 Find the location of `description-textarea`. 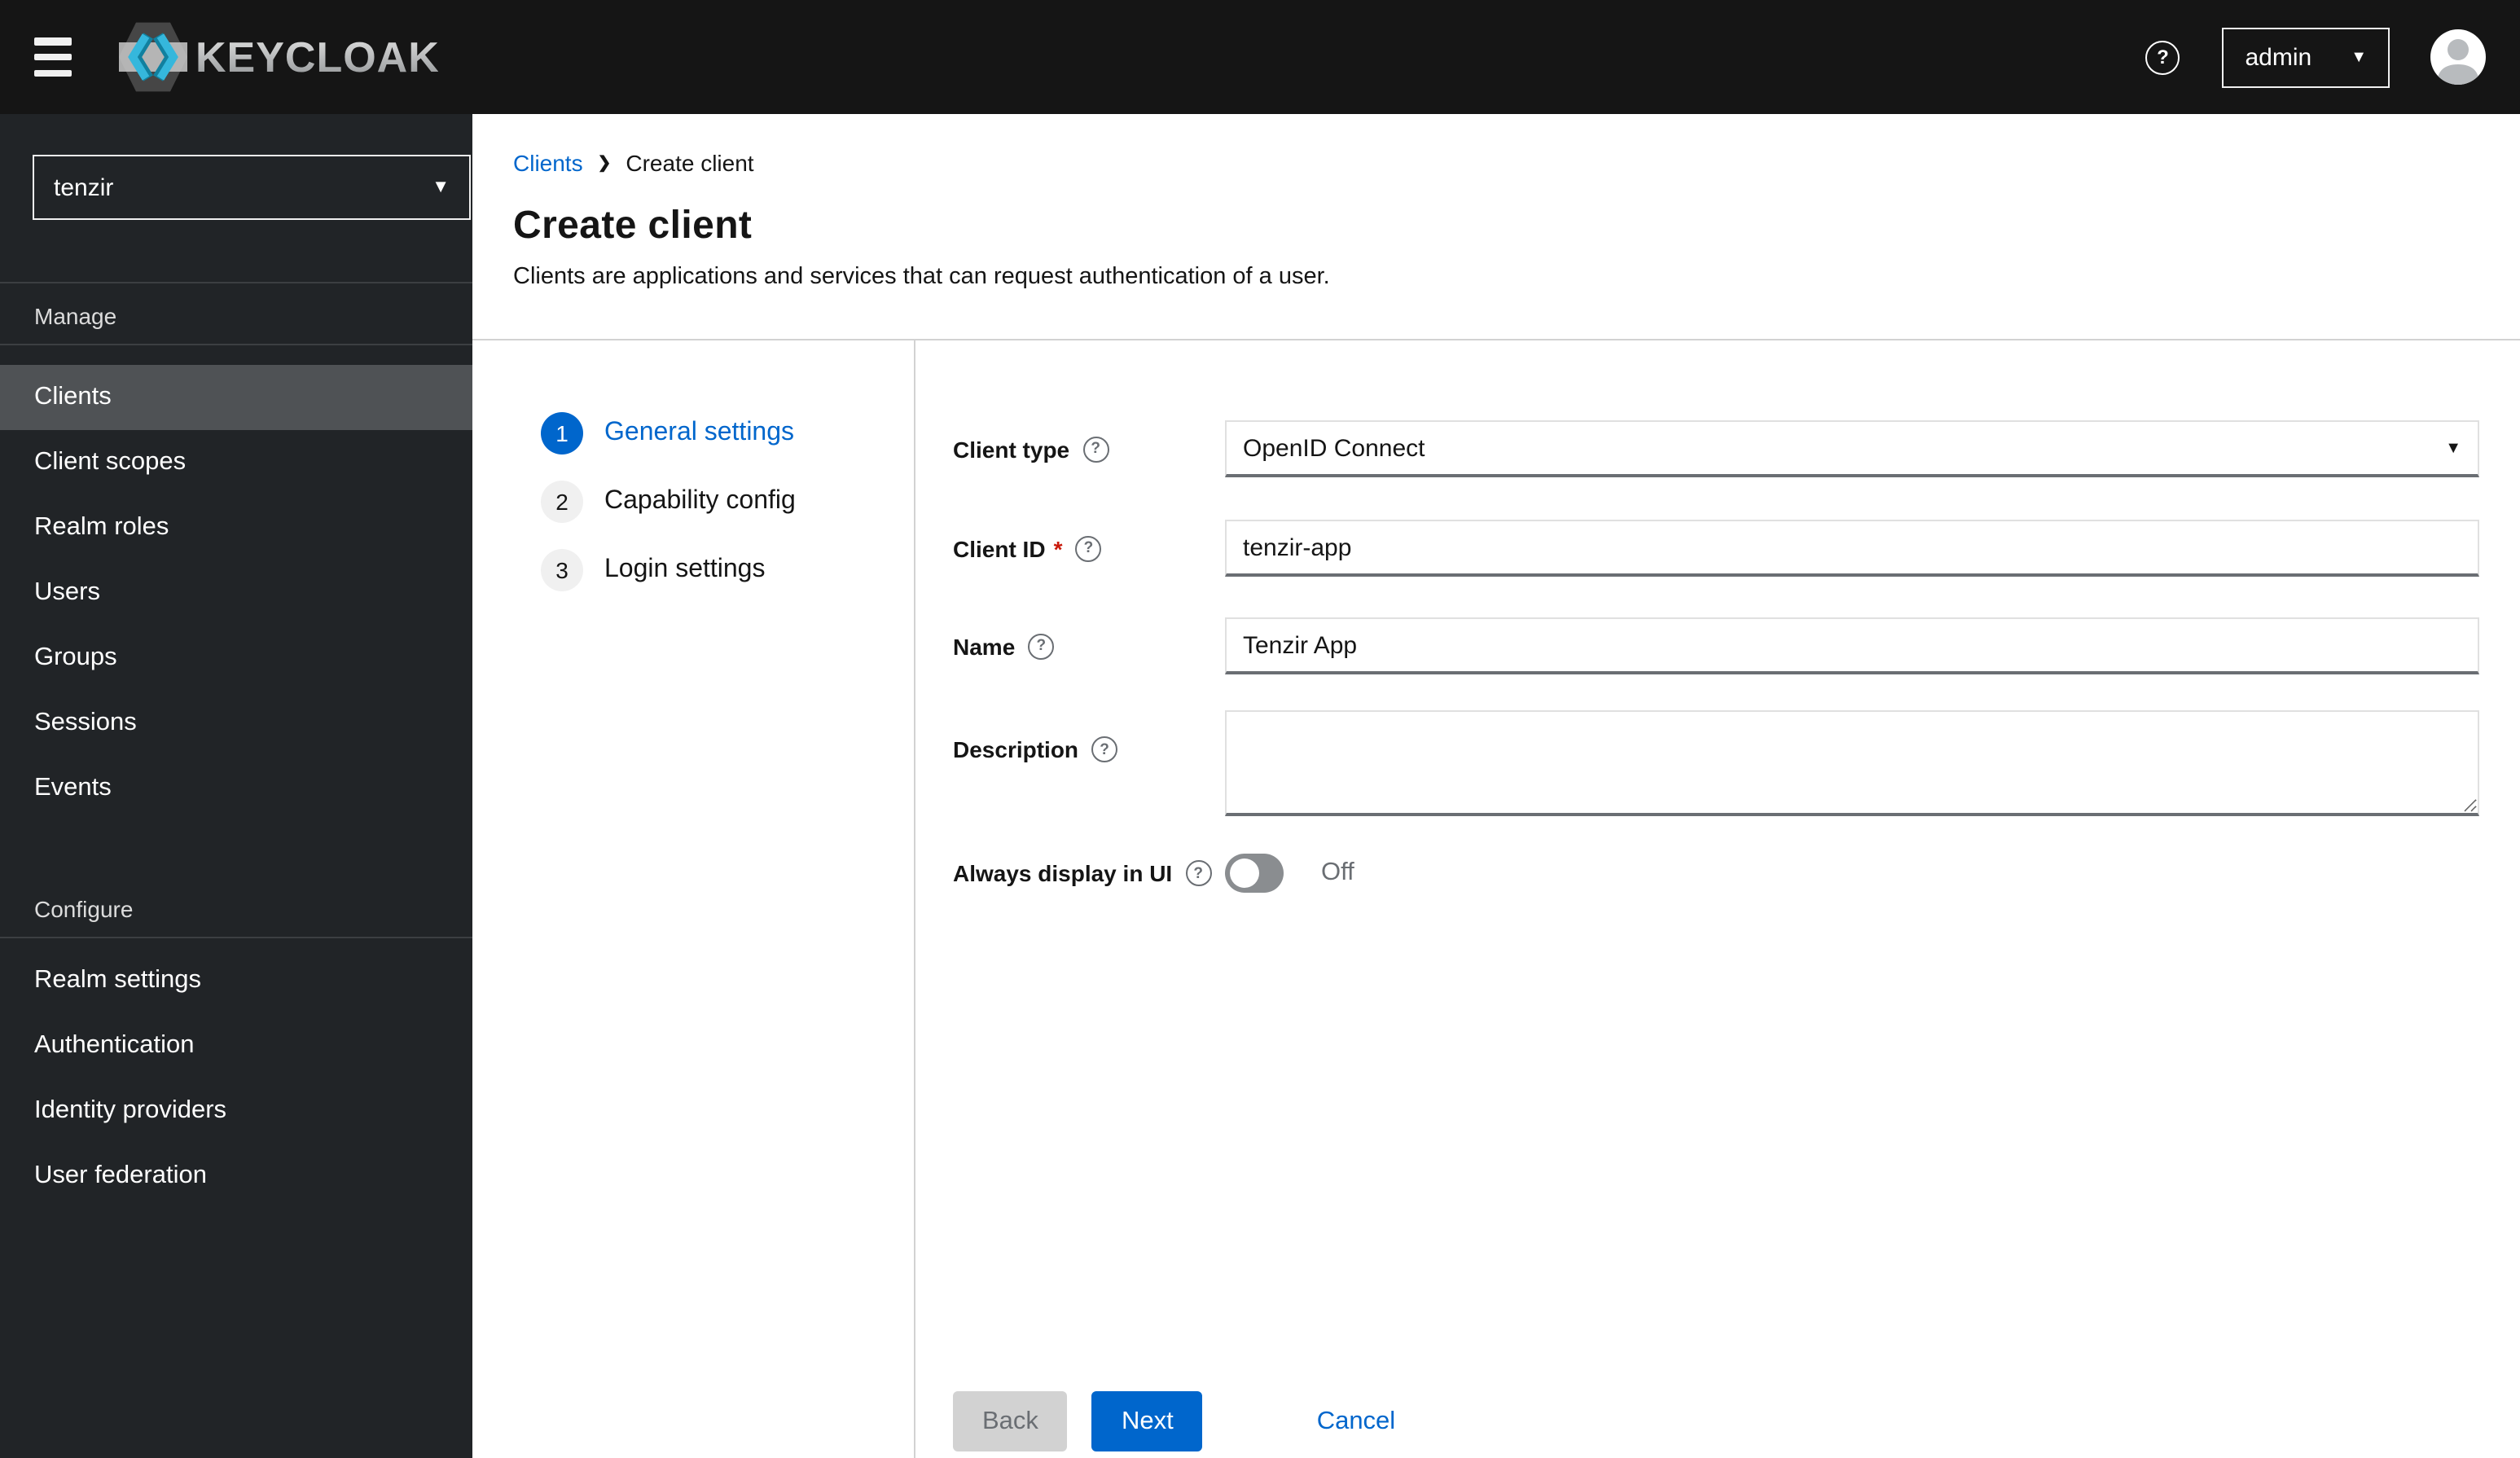

description-textarea is located at coordinates (1852, 763).